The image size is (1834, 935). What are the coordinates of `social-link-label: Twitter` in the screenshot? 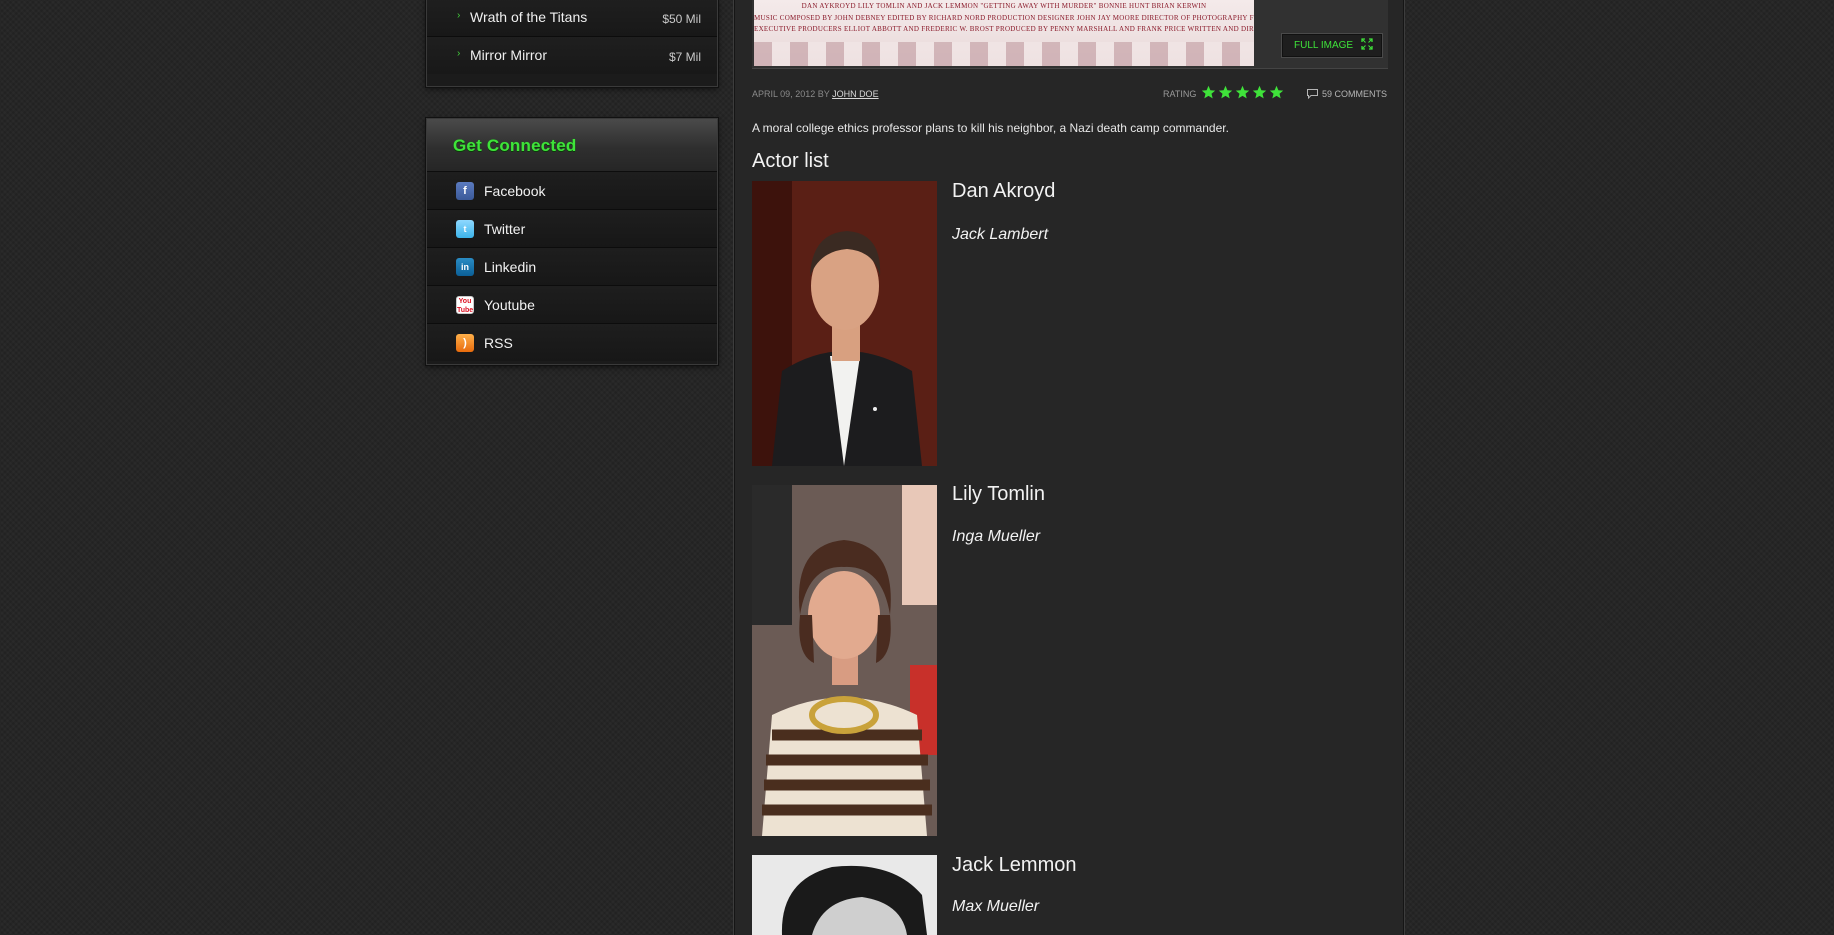 It's located at (504, 229).